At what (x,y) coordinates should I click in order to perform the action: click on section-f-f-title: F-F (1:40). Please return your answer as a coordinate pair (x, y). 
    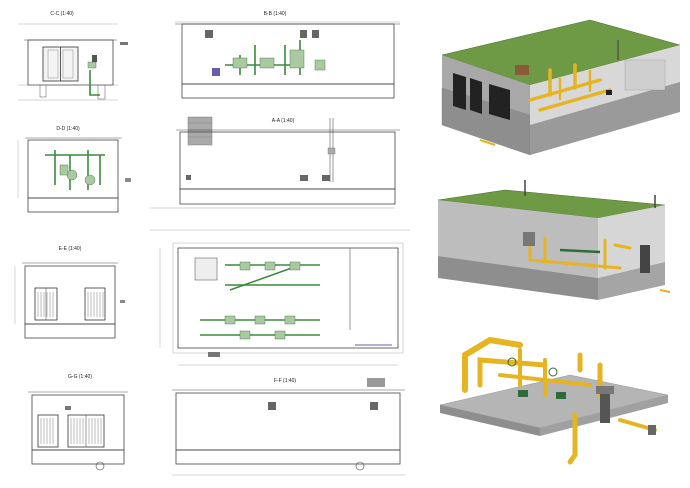
    Looking at the image, I should click on (285, 381).